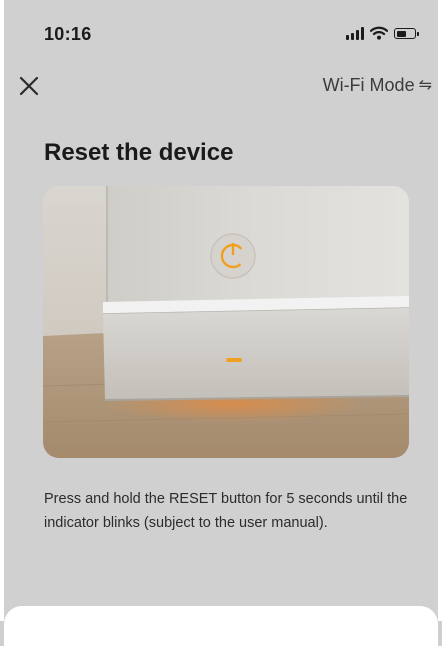 This screenshot has width=442, height=646. I want to click on status-bar: 10:16, so click(221, 30).